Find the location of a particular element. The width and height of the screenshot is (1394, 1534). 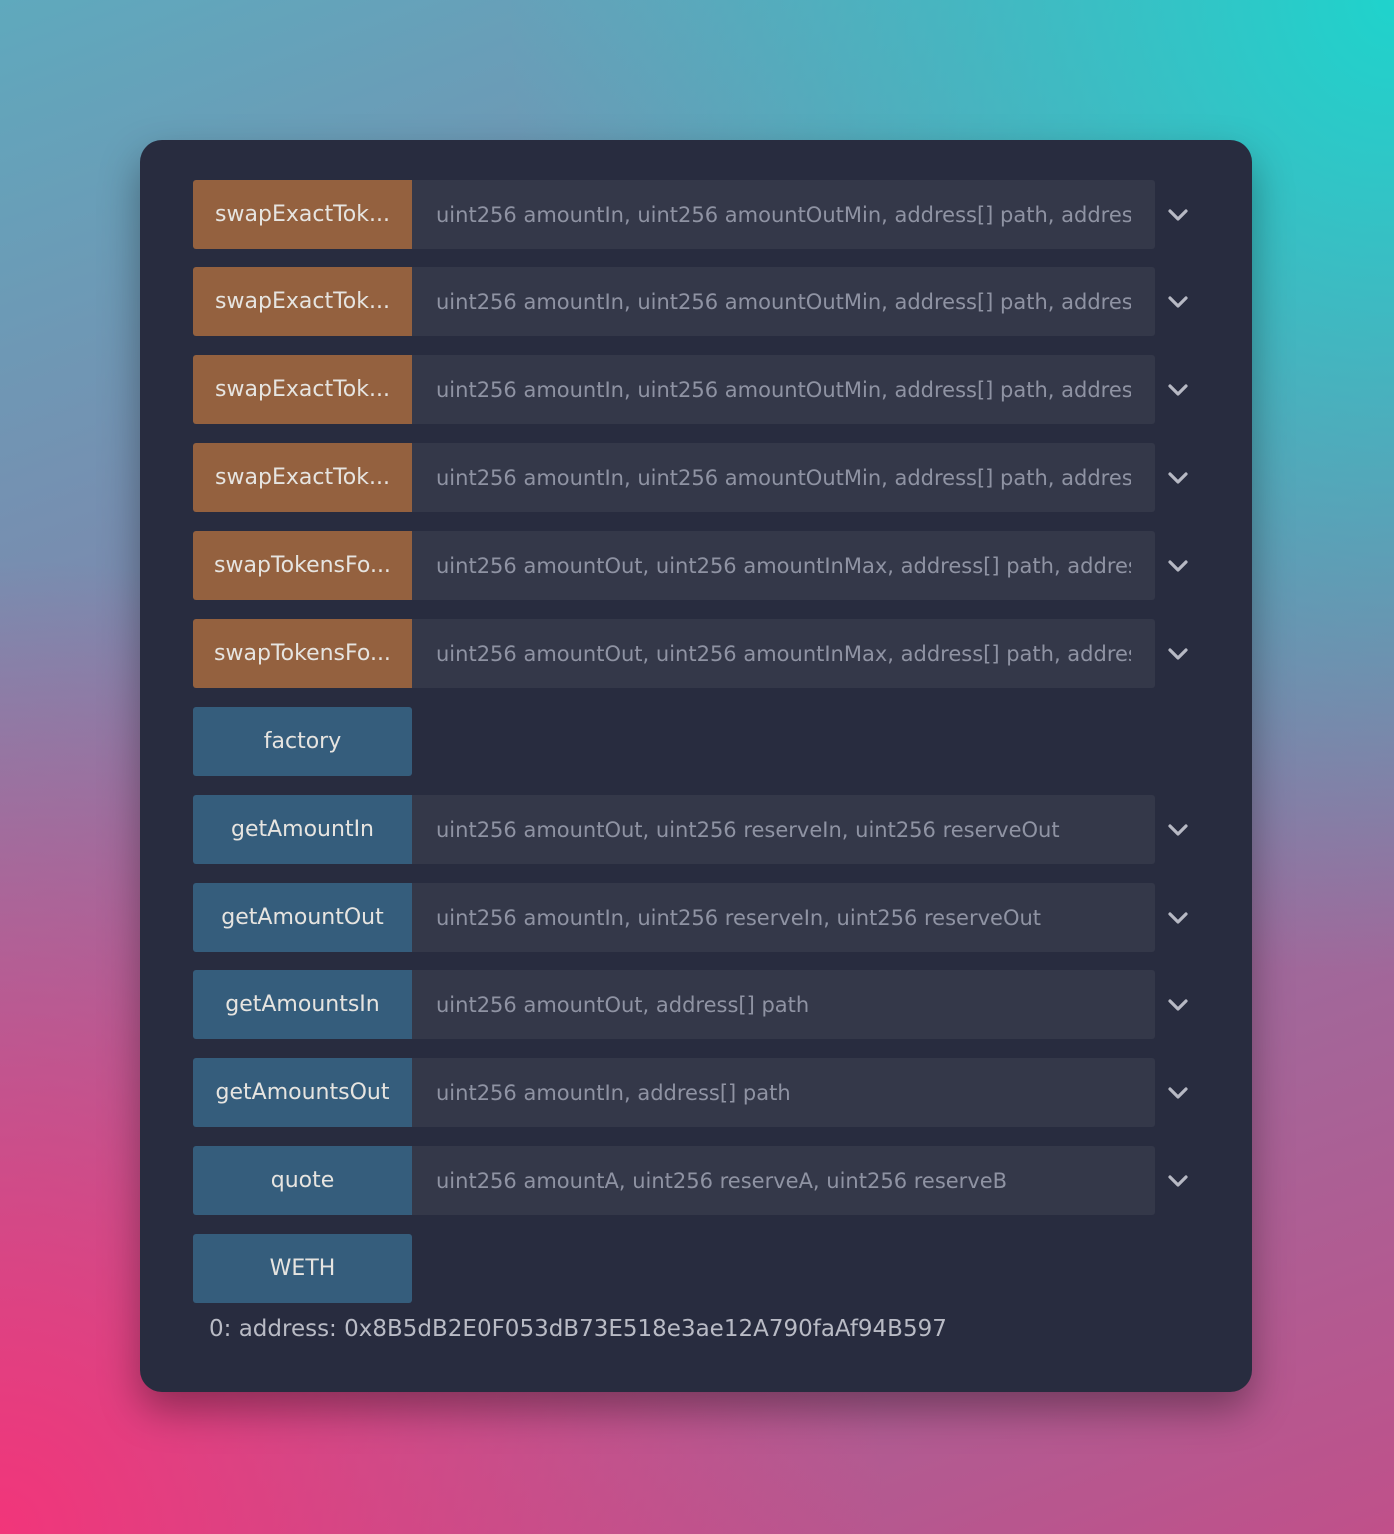

get-amounts-in-params-input is located at coordinates (783, 1004).